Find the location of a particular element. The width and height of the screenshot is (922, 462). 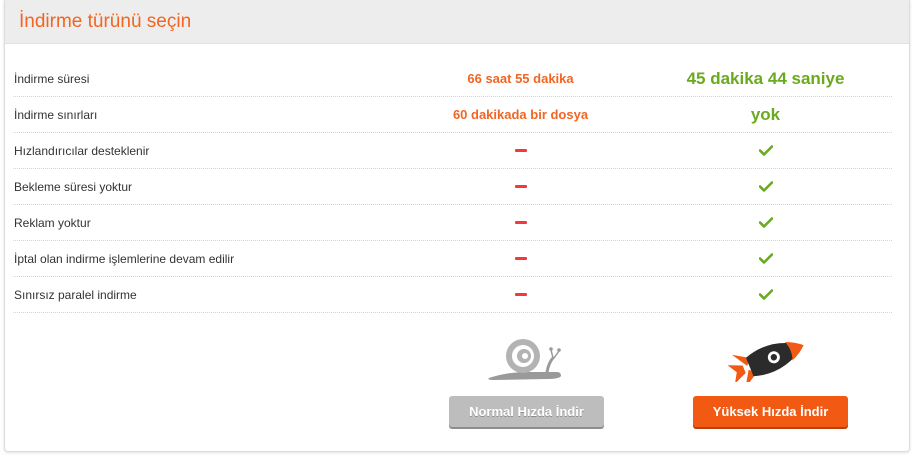

normal-value: 66 saat 55 dakika is located at coordinates (520, 78).